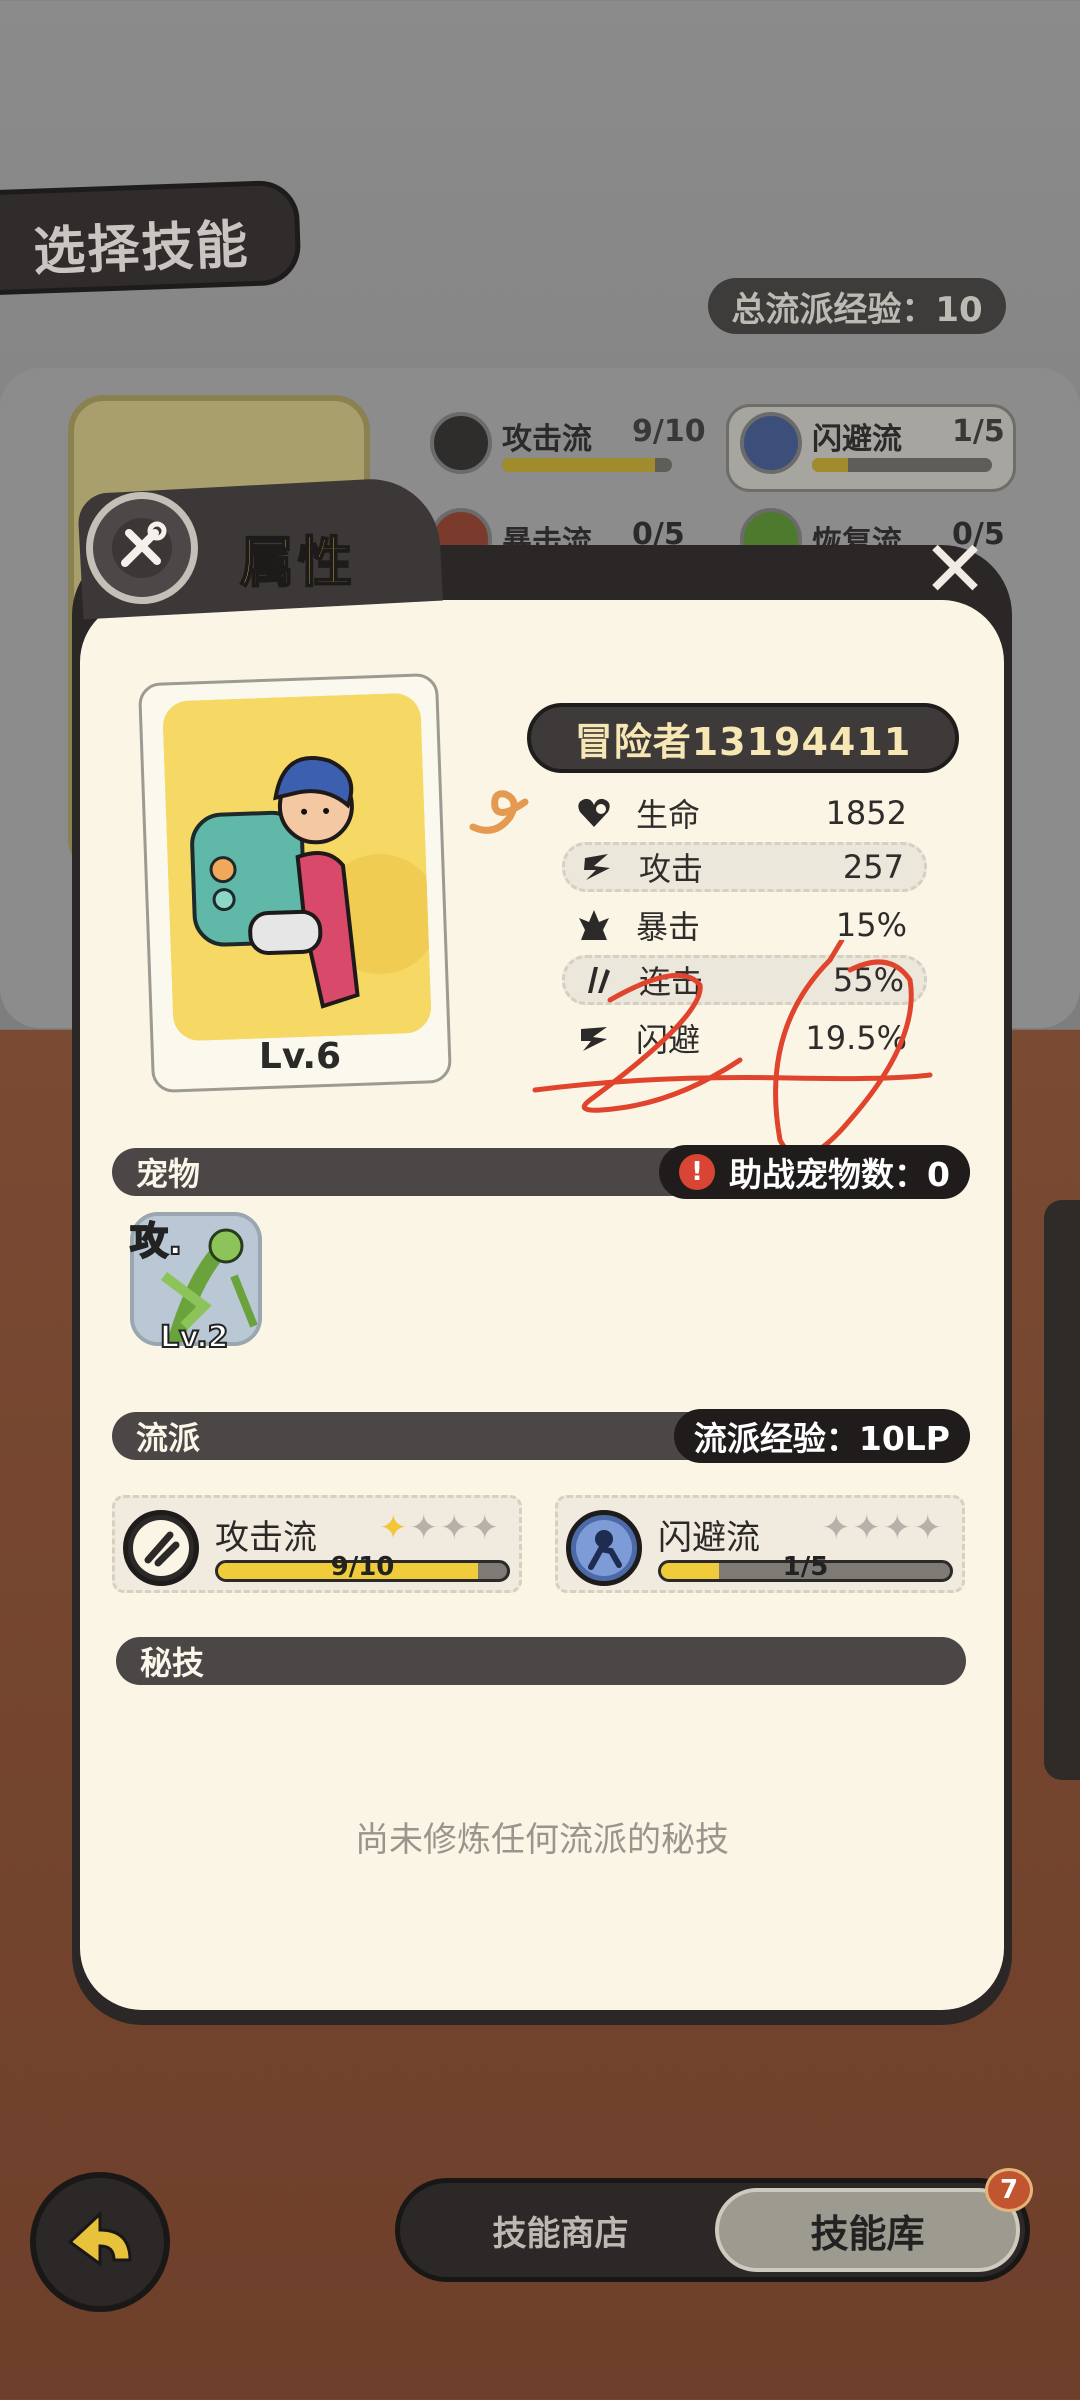 This screenshot has width=1080, height=2400. Describe the element at coordinates (873, 867) in the screenshot. I see `stat-value: 257` at that location.